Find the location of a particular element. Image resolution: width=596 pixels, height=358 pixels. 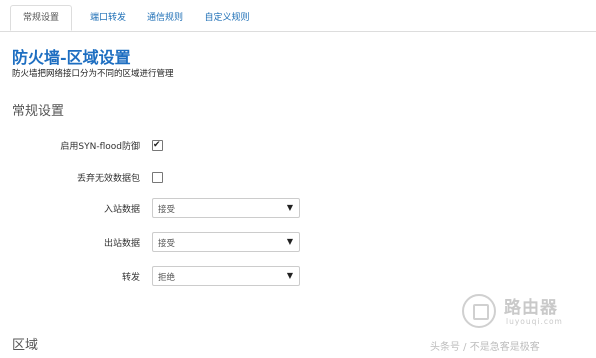

input-policy-value: 接受 is located at coordinates (167, 210).